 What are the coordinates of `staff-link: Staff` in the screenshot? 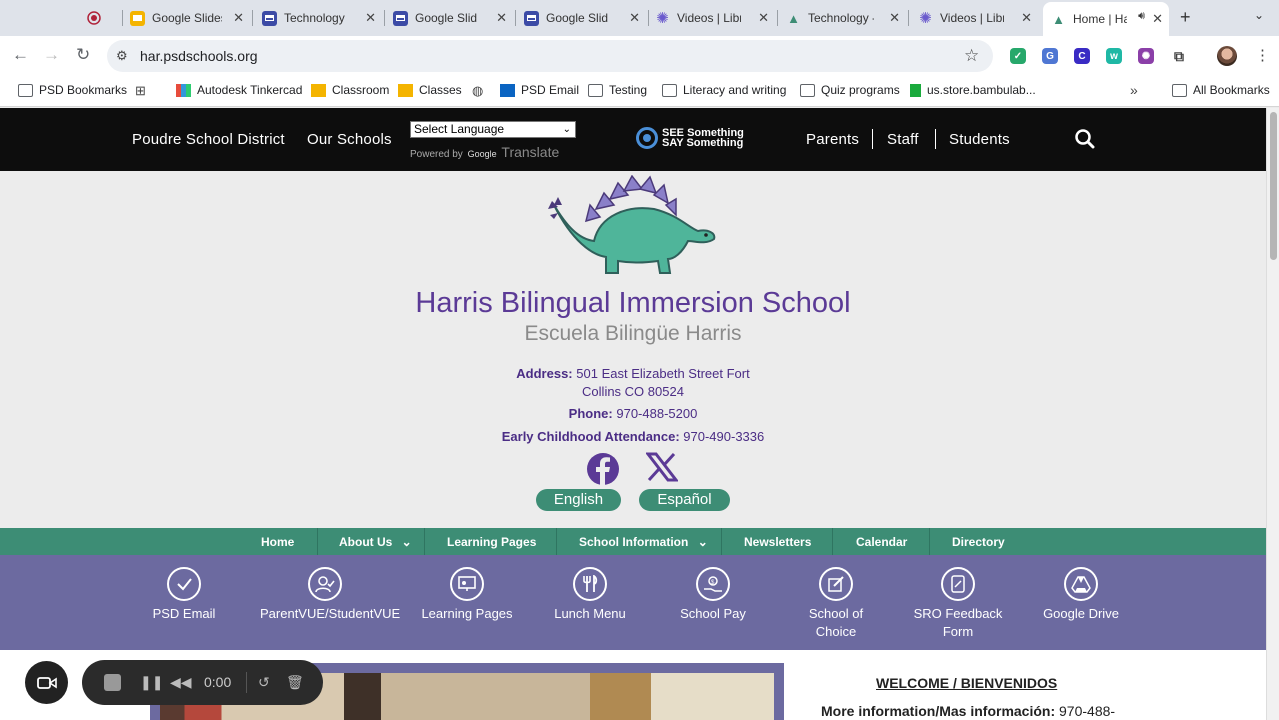 It's located at (903, 139).